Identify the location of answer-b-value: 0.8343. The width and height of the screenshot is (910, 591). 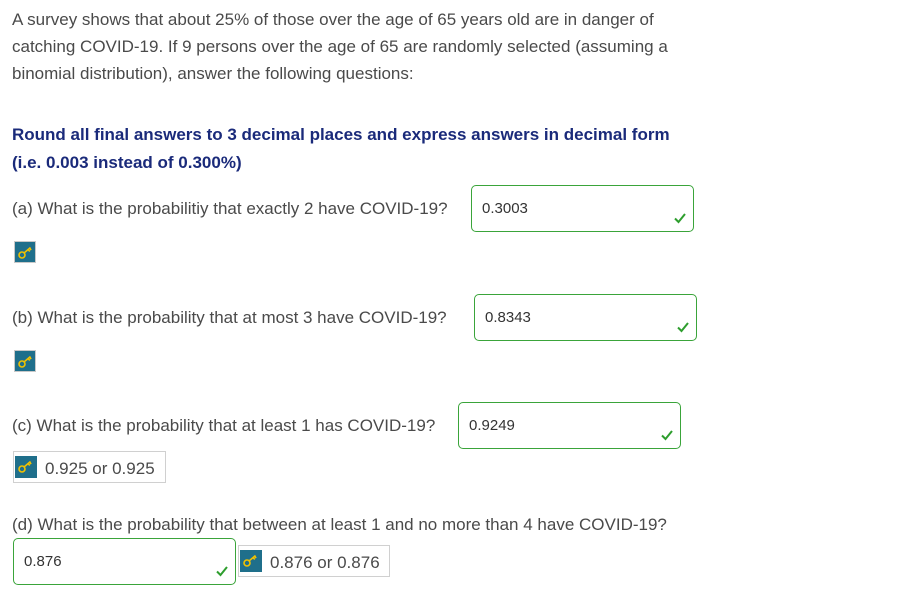
(508, 317).